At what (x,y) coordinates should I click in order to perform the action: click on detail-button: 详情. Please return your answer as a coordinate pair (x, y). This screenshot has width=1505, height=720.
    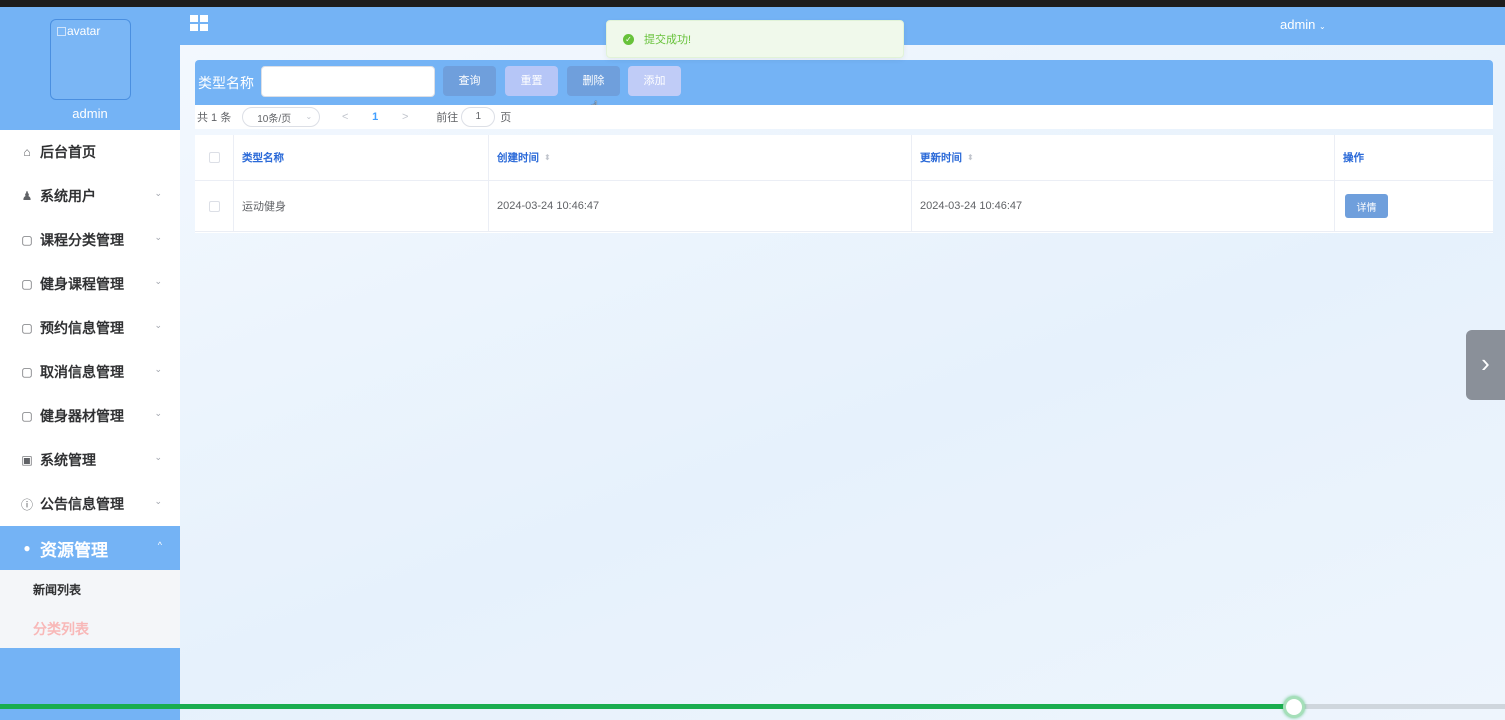
    Looking at the image, I should click on (1366, 206).